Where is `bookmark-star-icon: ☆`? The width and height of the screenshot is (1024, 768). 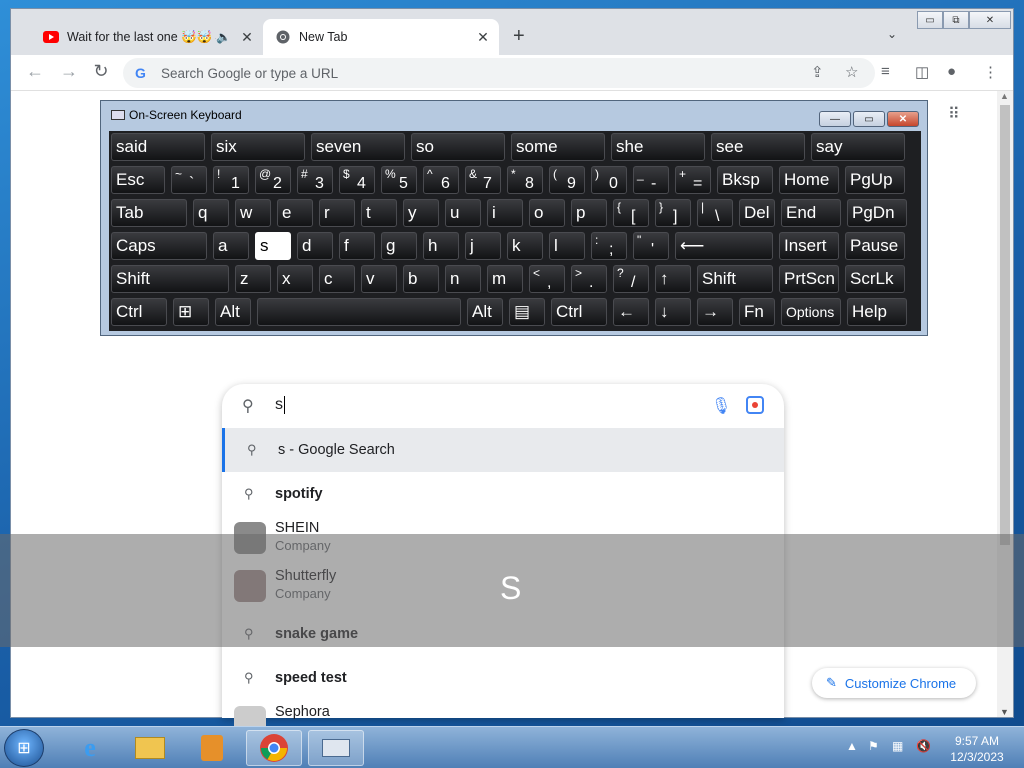 bookmark-star-icon: ☆ is located at coordinates (851, 72).